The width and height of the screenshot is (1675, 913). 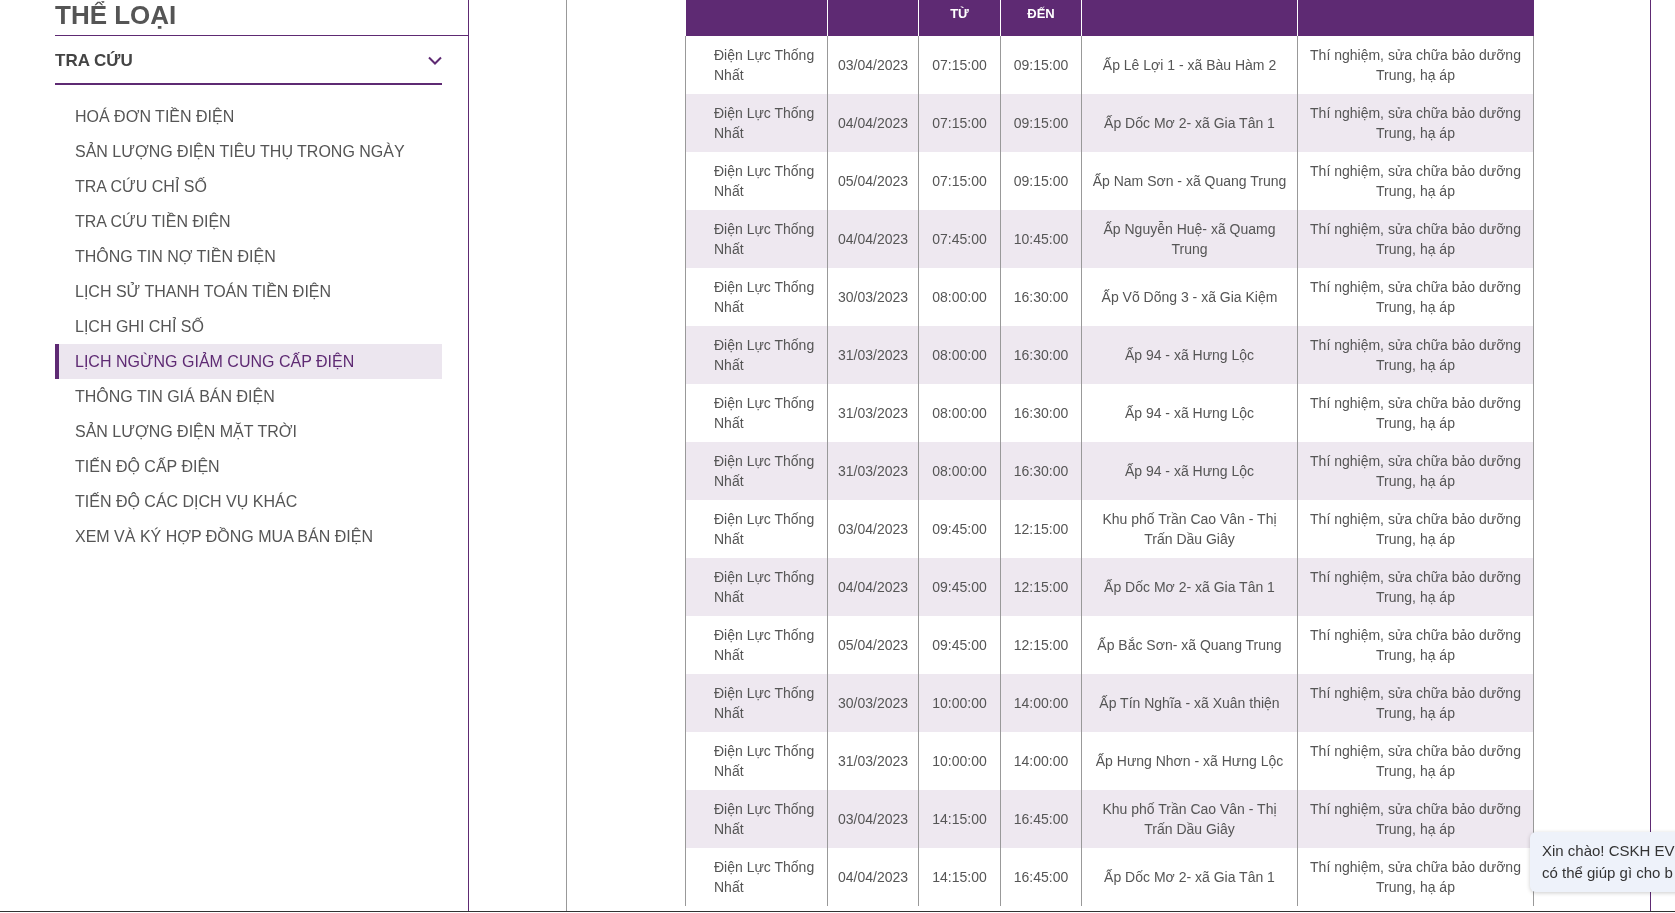 I want to click on chat-message-line: có thể giúp gì cho b, so click(x=1608, y=873).